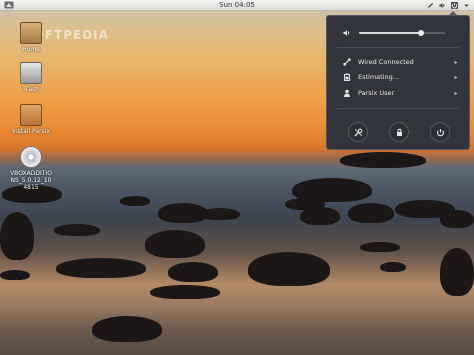 The image size is (474, 355). I want to click on settings-icon, so click(358, 132).